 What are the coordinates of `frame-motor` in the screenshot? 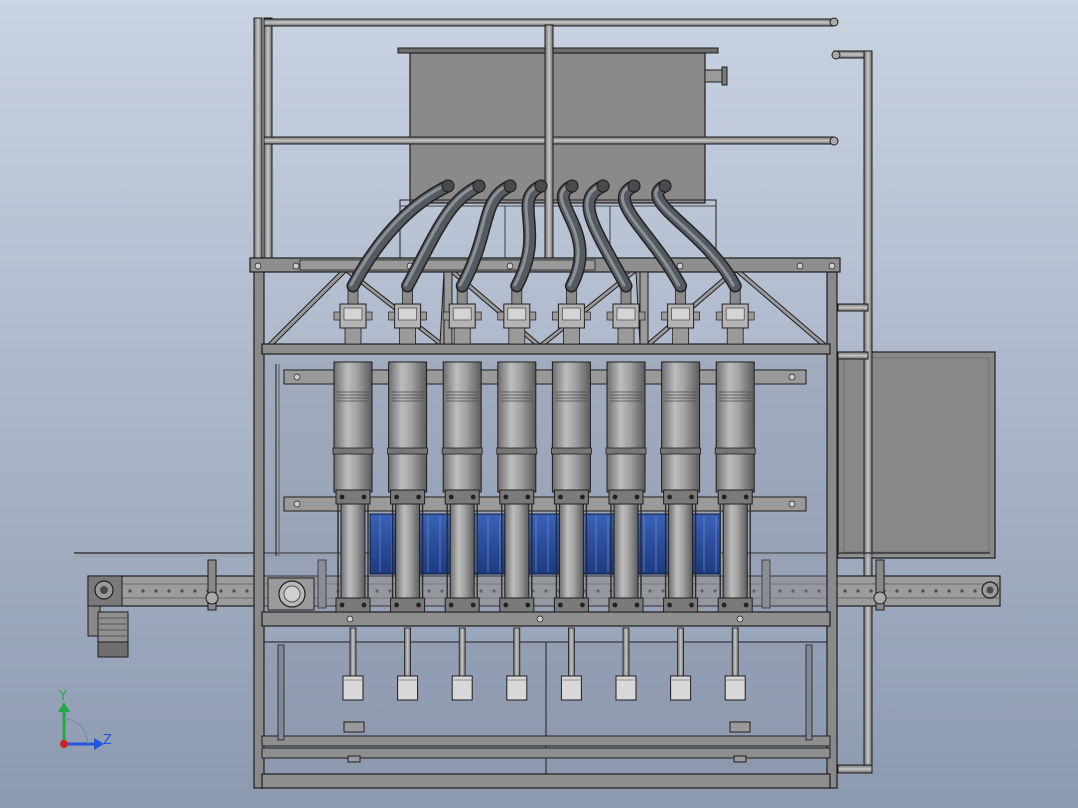 It's located at (291, 594).